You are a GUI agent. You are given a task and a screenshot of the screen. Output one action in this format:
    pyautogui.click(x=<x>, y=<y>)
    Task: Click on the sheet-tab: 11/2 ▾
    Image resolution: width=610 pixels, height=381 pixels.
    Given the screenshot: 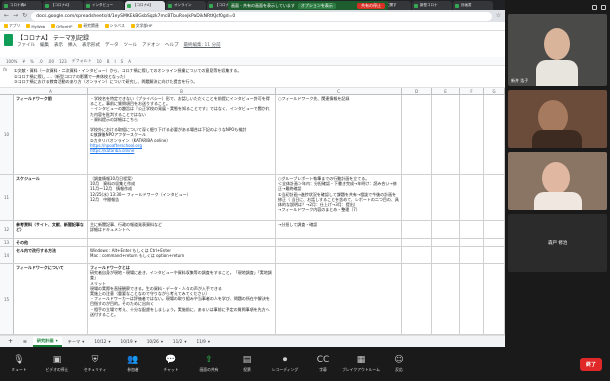 What is the action you would take?
    pyautogui.click(x=180, y=342)
    